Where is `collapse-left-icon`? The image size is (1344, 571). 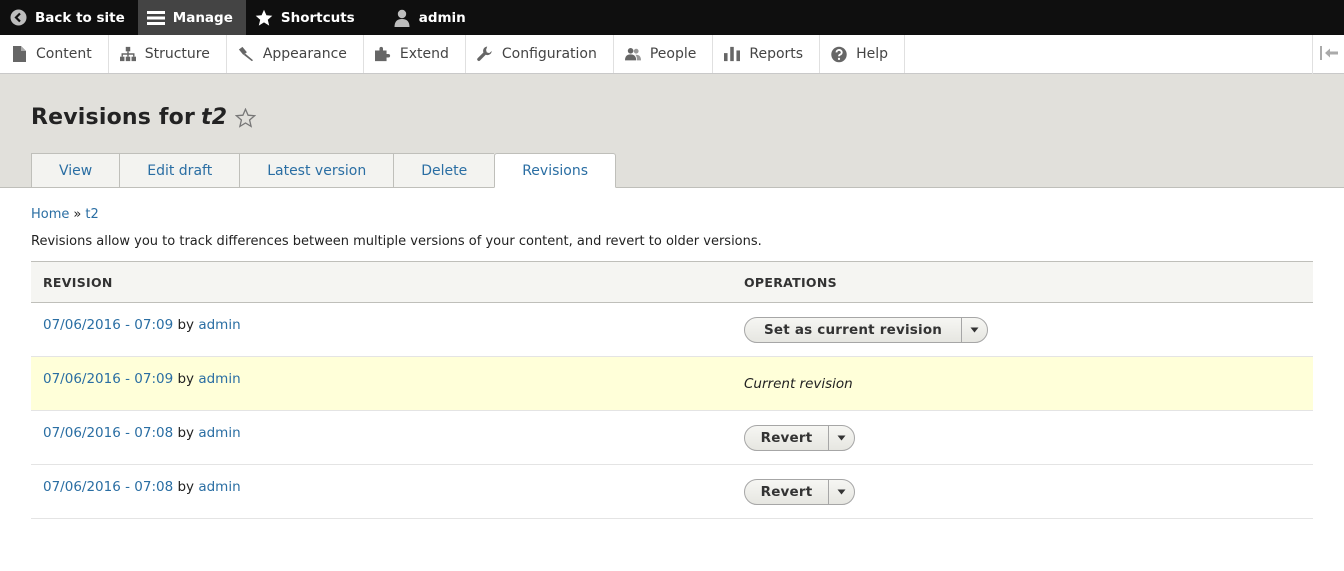 collapse-left-icon is located at coordinates (1328, 54).